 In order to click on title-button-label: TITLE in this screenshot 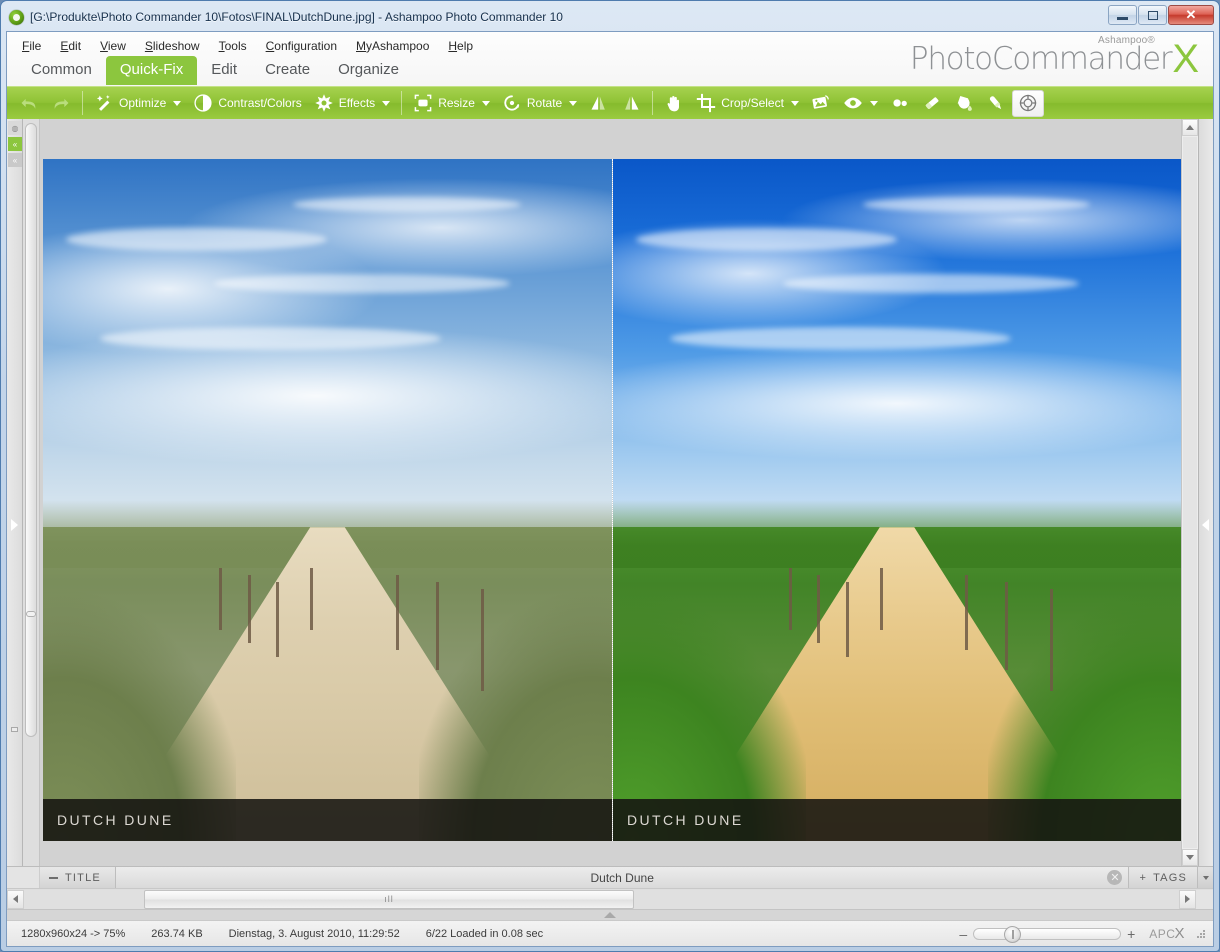, I will do `click(83, 877)`.